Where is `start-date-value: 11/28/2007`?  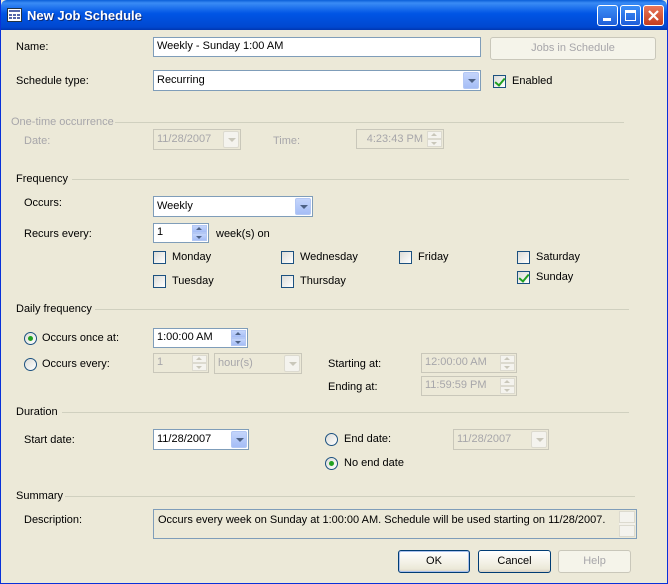 start-date-value: 11/28/2007 is located at coordinates (184, 439).